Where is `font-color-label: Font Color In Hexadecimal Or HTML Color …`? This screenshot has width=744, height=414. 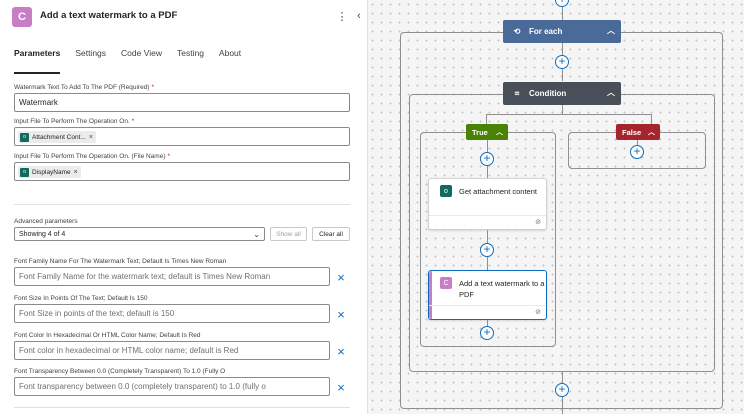
font-color-label: Font Color In Hexadecimal Or HTML Color … is located at coordinates (107, 335).